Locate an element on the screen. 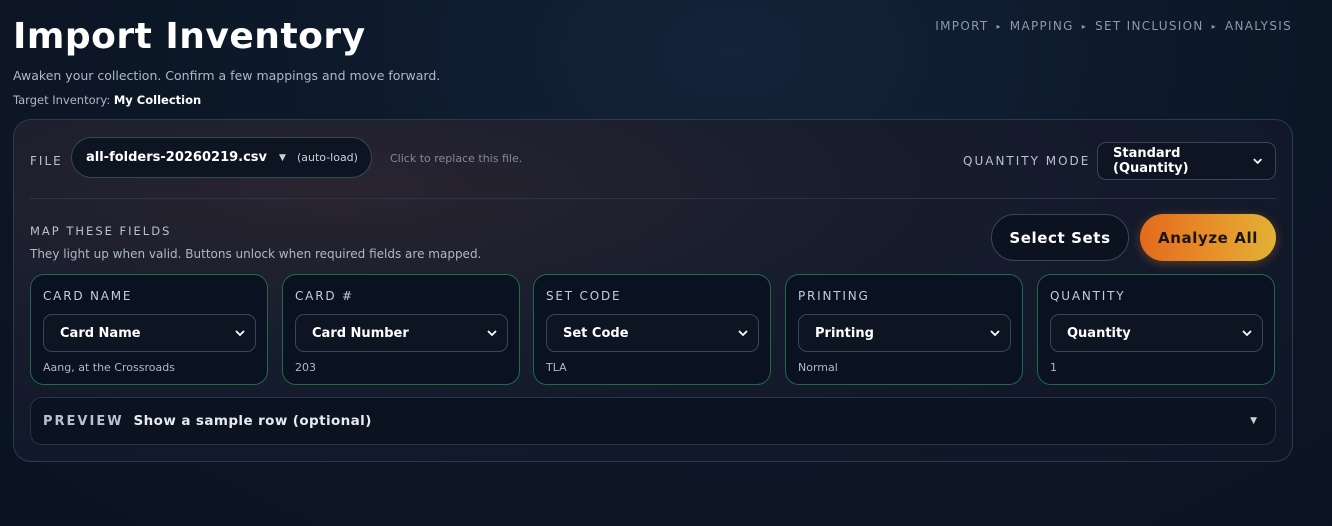 Image resolution: width=1332 pixels, height=526 pixels. target-inventory-label: Target Inventory: is located at coordinates (62, 100).